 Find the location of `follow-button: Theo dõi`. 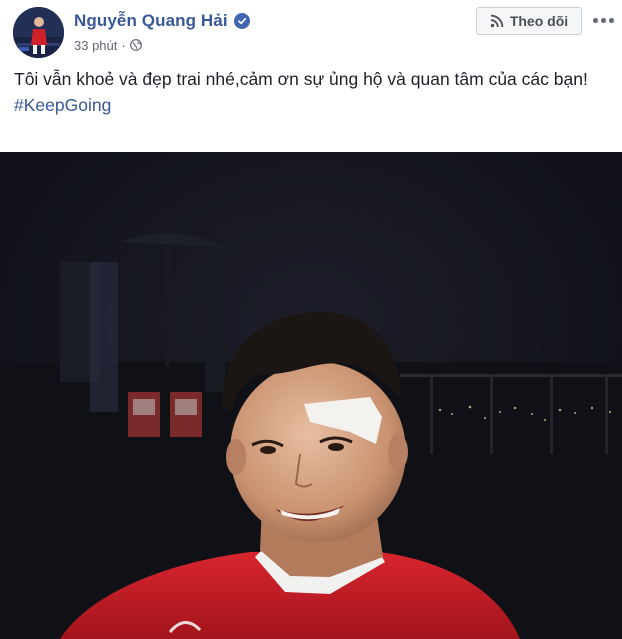

follow-button: Theo dõi is located at coordinates (529, 21).